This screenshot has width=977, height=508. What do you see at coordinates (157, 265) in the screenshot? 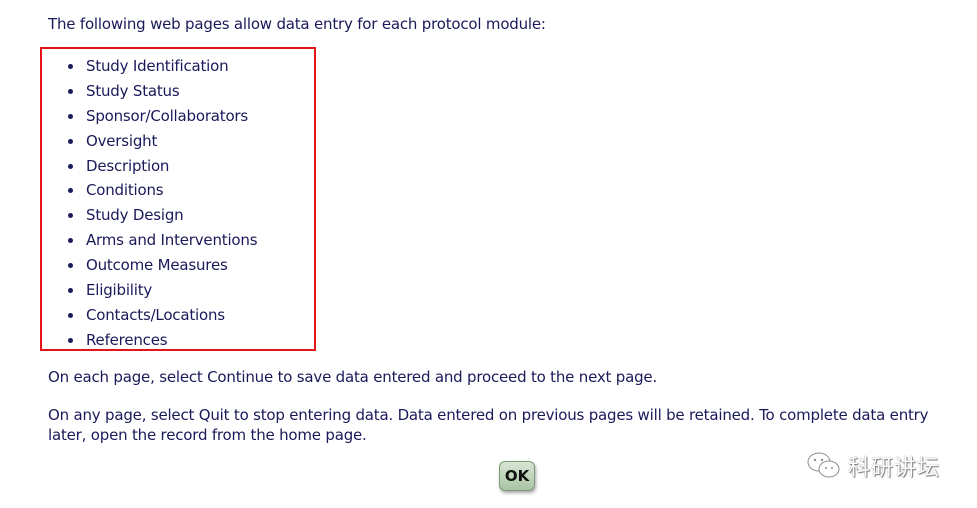
I see `module-label: Outcome Measures` at bounding box center [157, 265].